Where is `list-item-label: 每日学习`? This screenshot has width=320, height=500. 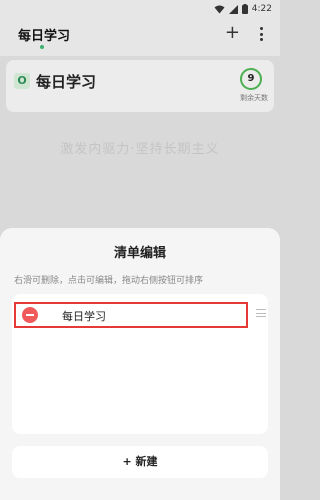
list-item-label: 每日学习 is located at coordinates (84, 316).